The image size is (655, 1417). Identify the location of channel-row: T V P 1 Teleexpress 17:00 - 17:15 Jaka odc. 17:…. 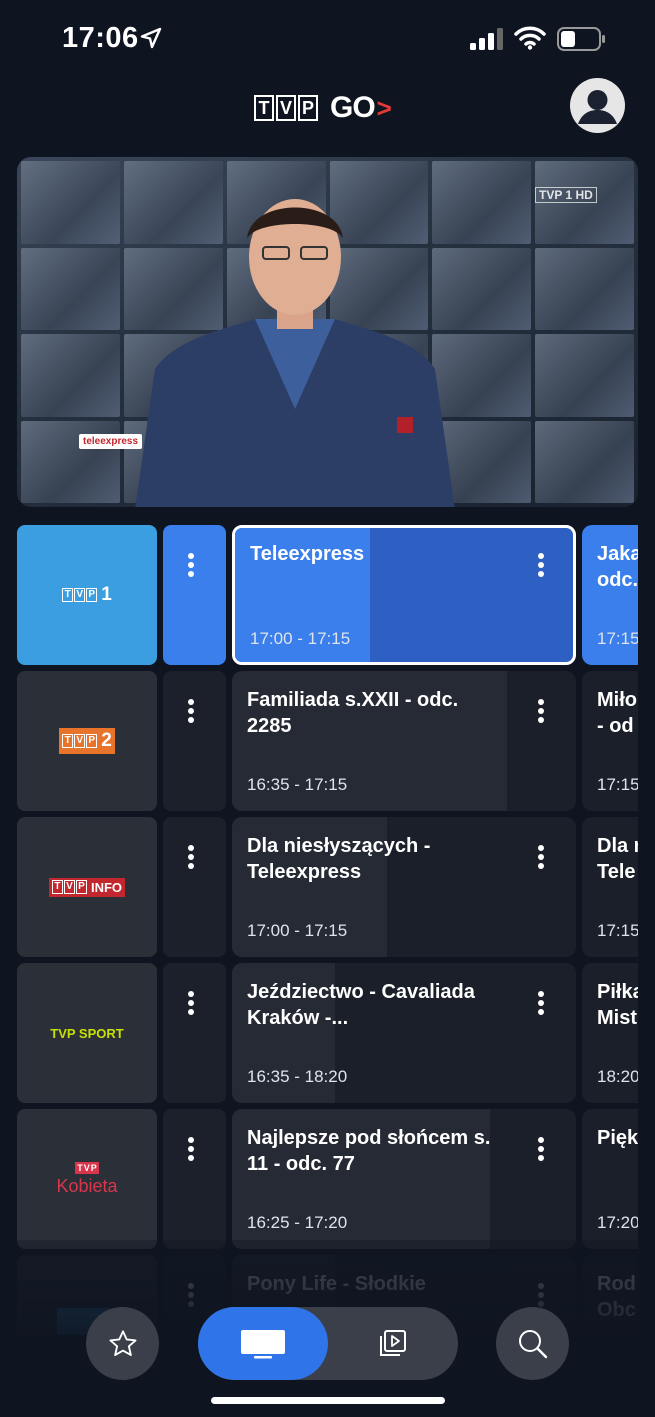
(327, 595).